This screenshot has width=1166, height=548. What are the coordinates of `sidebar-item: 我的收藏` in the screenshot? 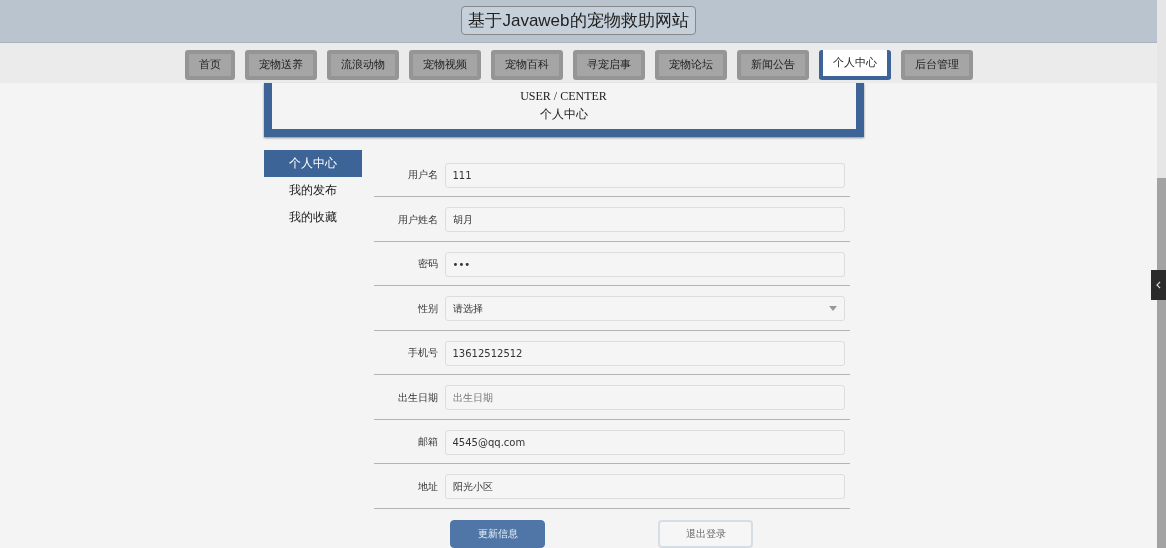 It's located at (312, 217).